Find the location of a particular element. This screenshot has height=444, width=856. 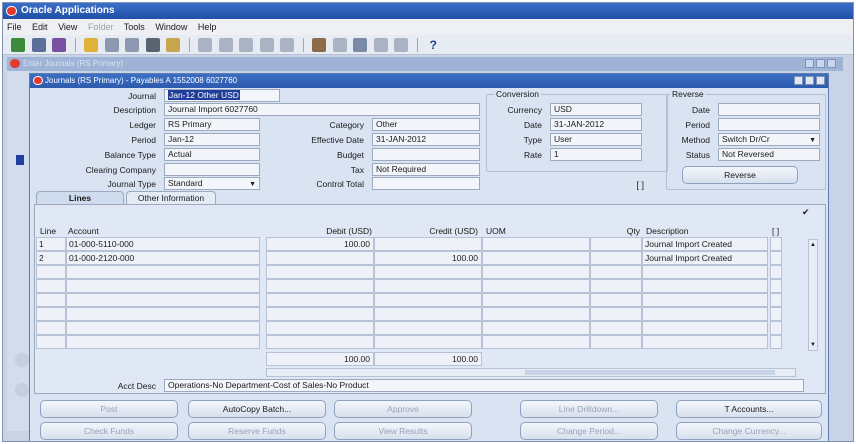

zoom-icon is located at coordinates (339, 45).